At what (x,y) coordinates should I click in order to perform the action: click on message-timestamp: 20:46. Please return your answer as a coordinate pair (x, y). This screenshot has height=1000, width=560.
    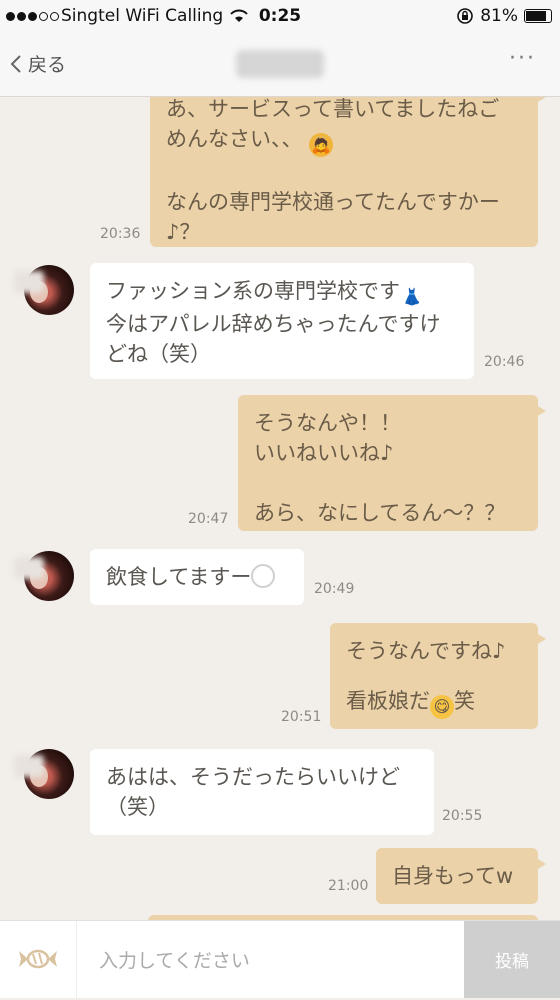
    Looking at the image, I should click on (504, 362).